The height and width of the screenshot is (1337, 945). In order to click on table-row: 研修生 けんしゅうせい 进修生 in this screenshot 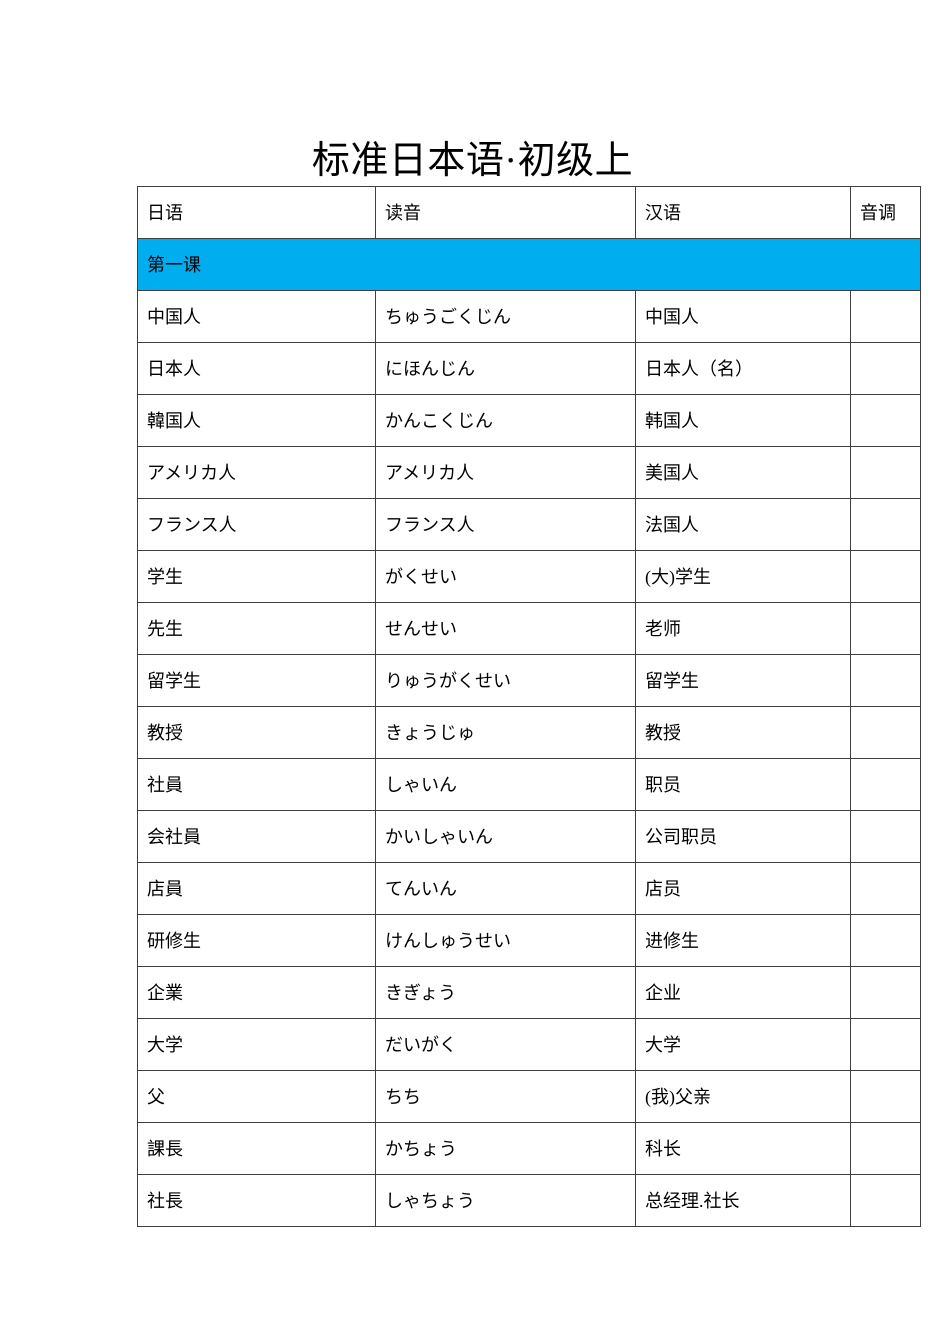, I will do `click(529, 940)`.